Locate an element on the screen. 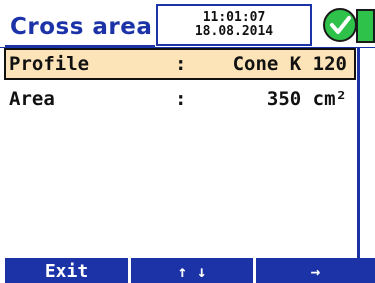 This screenshot has height=283, width=375. area-colon: : is located at coordinates (181, 99).